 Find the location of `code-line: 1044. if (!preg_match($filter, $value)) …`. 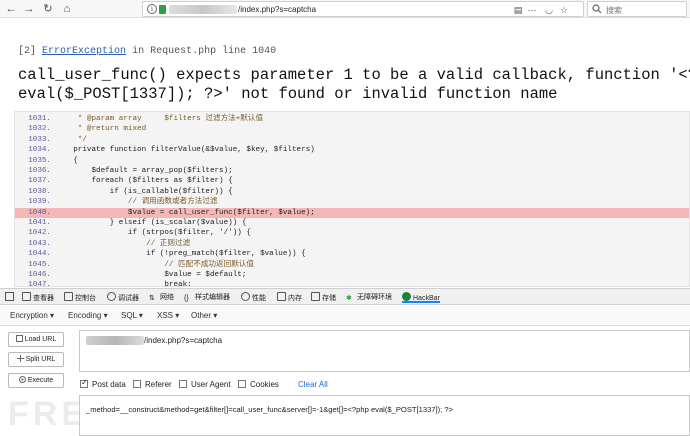

code-line: 1044. if (!preg_match($filter, $value)) … is located at coordinates (352, 254).